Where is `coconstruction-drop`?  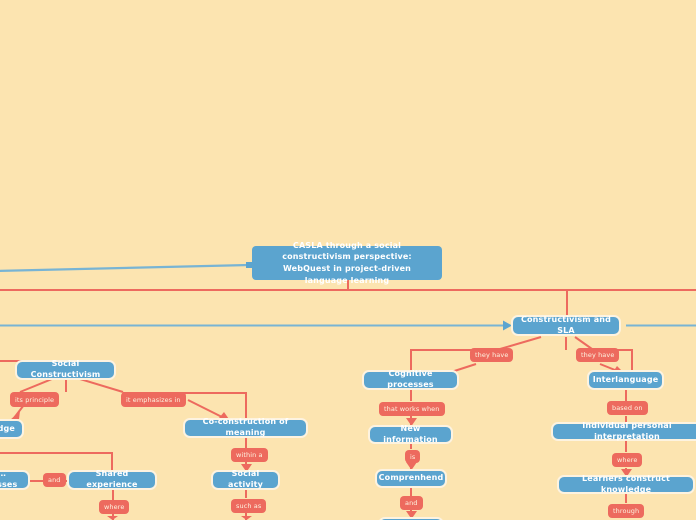 coconstruction-drop is located at coordinates (246, 405).